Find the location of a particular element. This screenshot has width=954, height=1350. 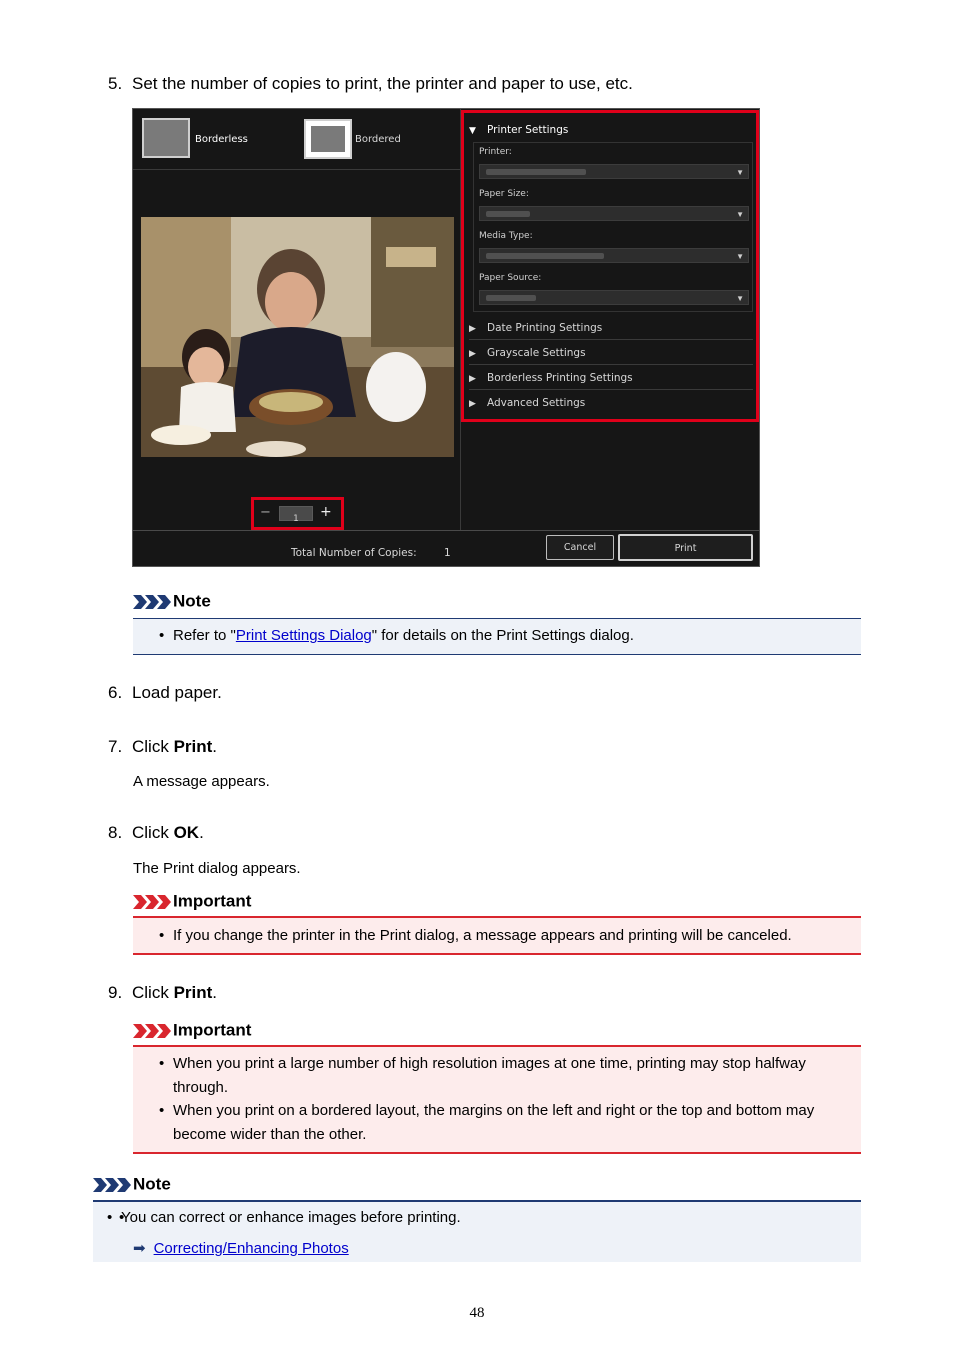

decrease-copies-button: − is located at coordinates (265, 512).